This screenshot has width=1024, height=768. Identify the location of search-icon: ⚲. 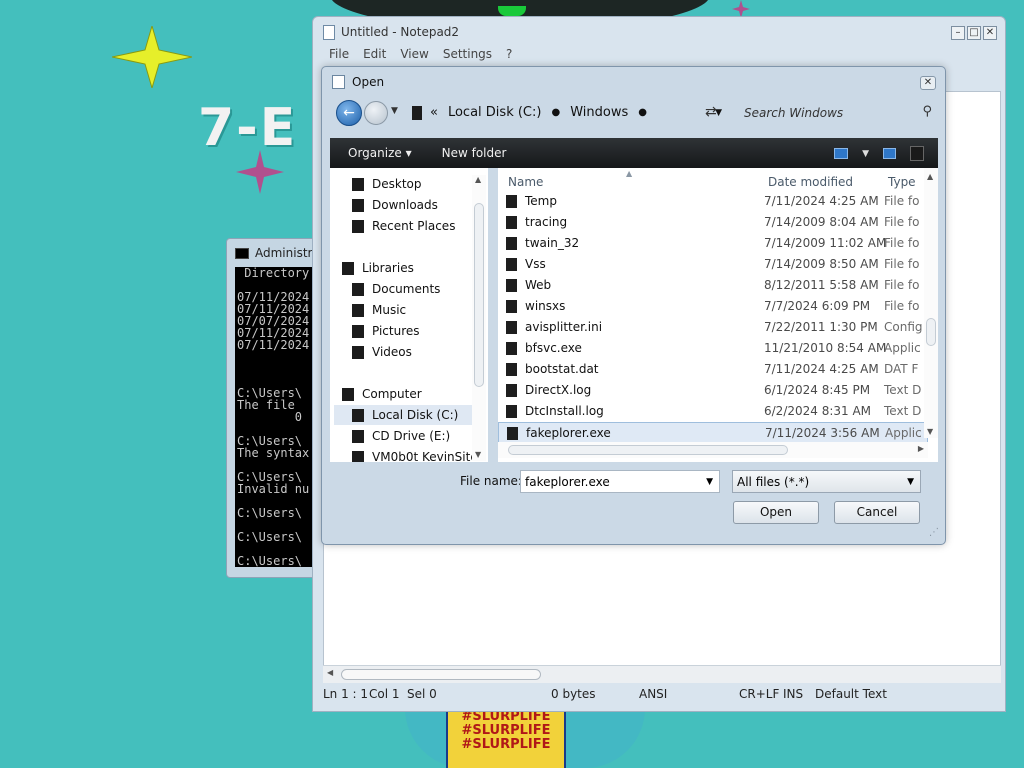
(927, 111).